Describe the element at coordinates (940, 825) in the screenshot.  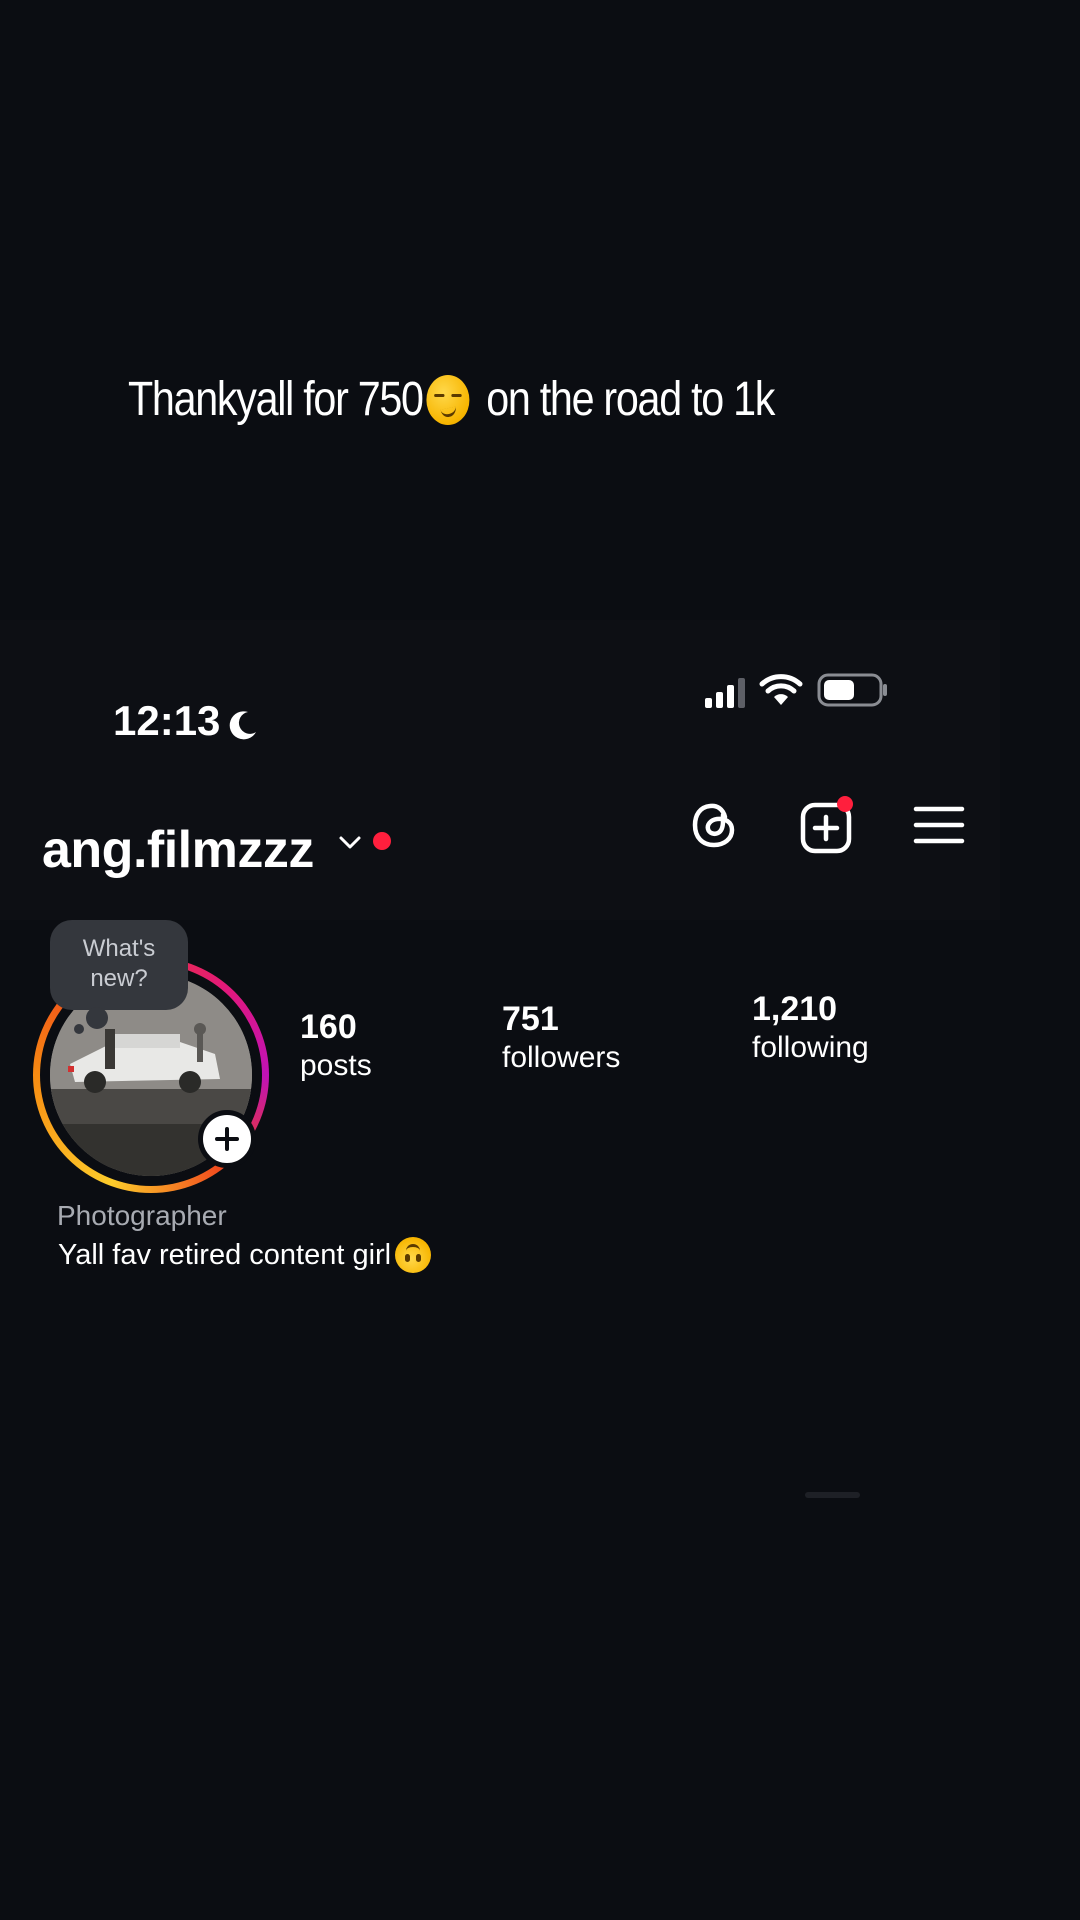
I see `menu-icon` at that location.